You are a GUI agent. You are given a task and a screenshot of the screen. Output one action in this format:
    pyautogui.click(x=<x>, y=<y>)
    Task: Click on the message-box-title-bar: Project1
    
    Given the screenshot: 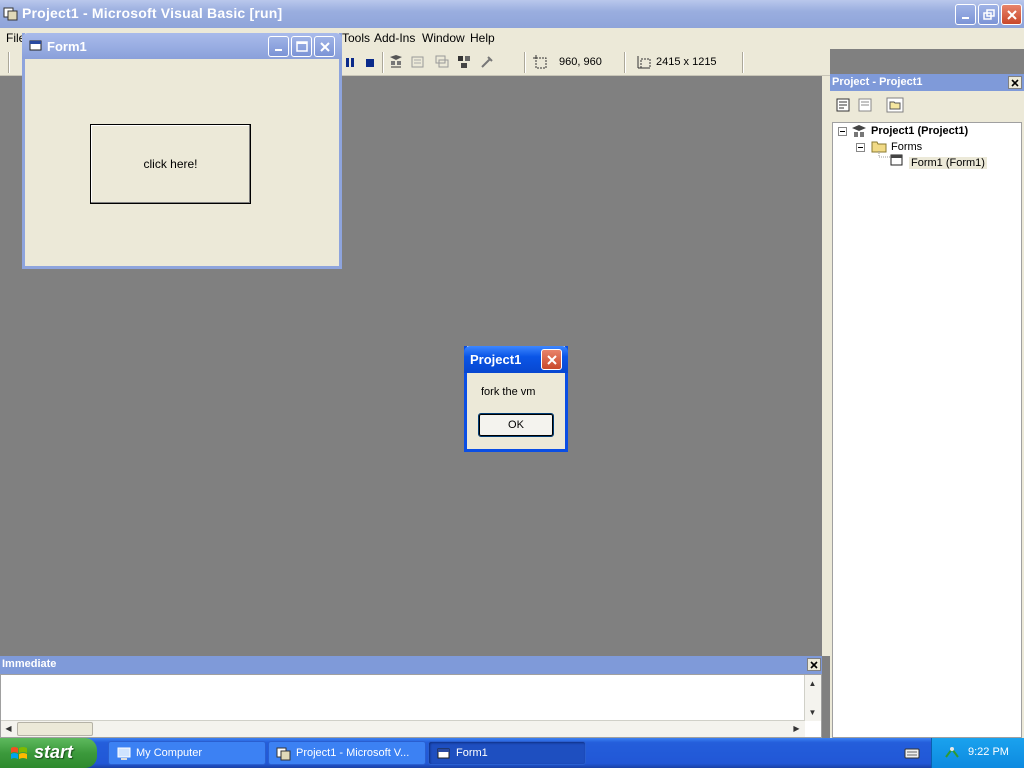 What is the action you would take?
    pyautogui.click(x=516, y=359)
    